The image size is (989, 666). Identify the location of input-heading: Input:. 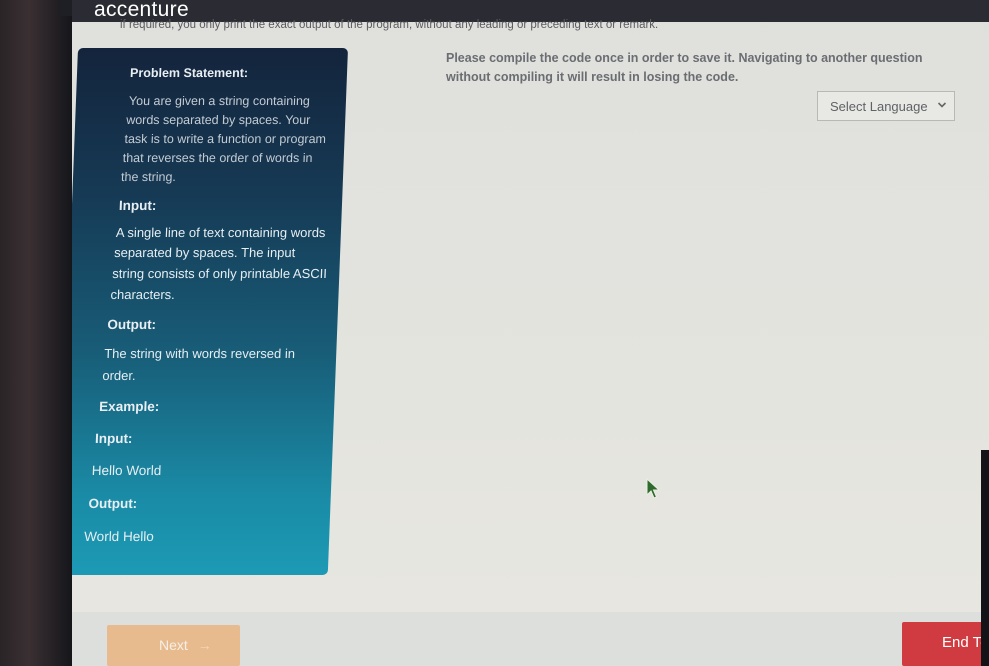
(137, 205).